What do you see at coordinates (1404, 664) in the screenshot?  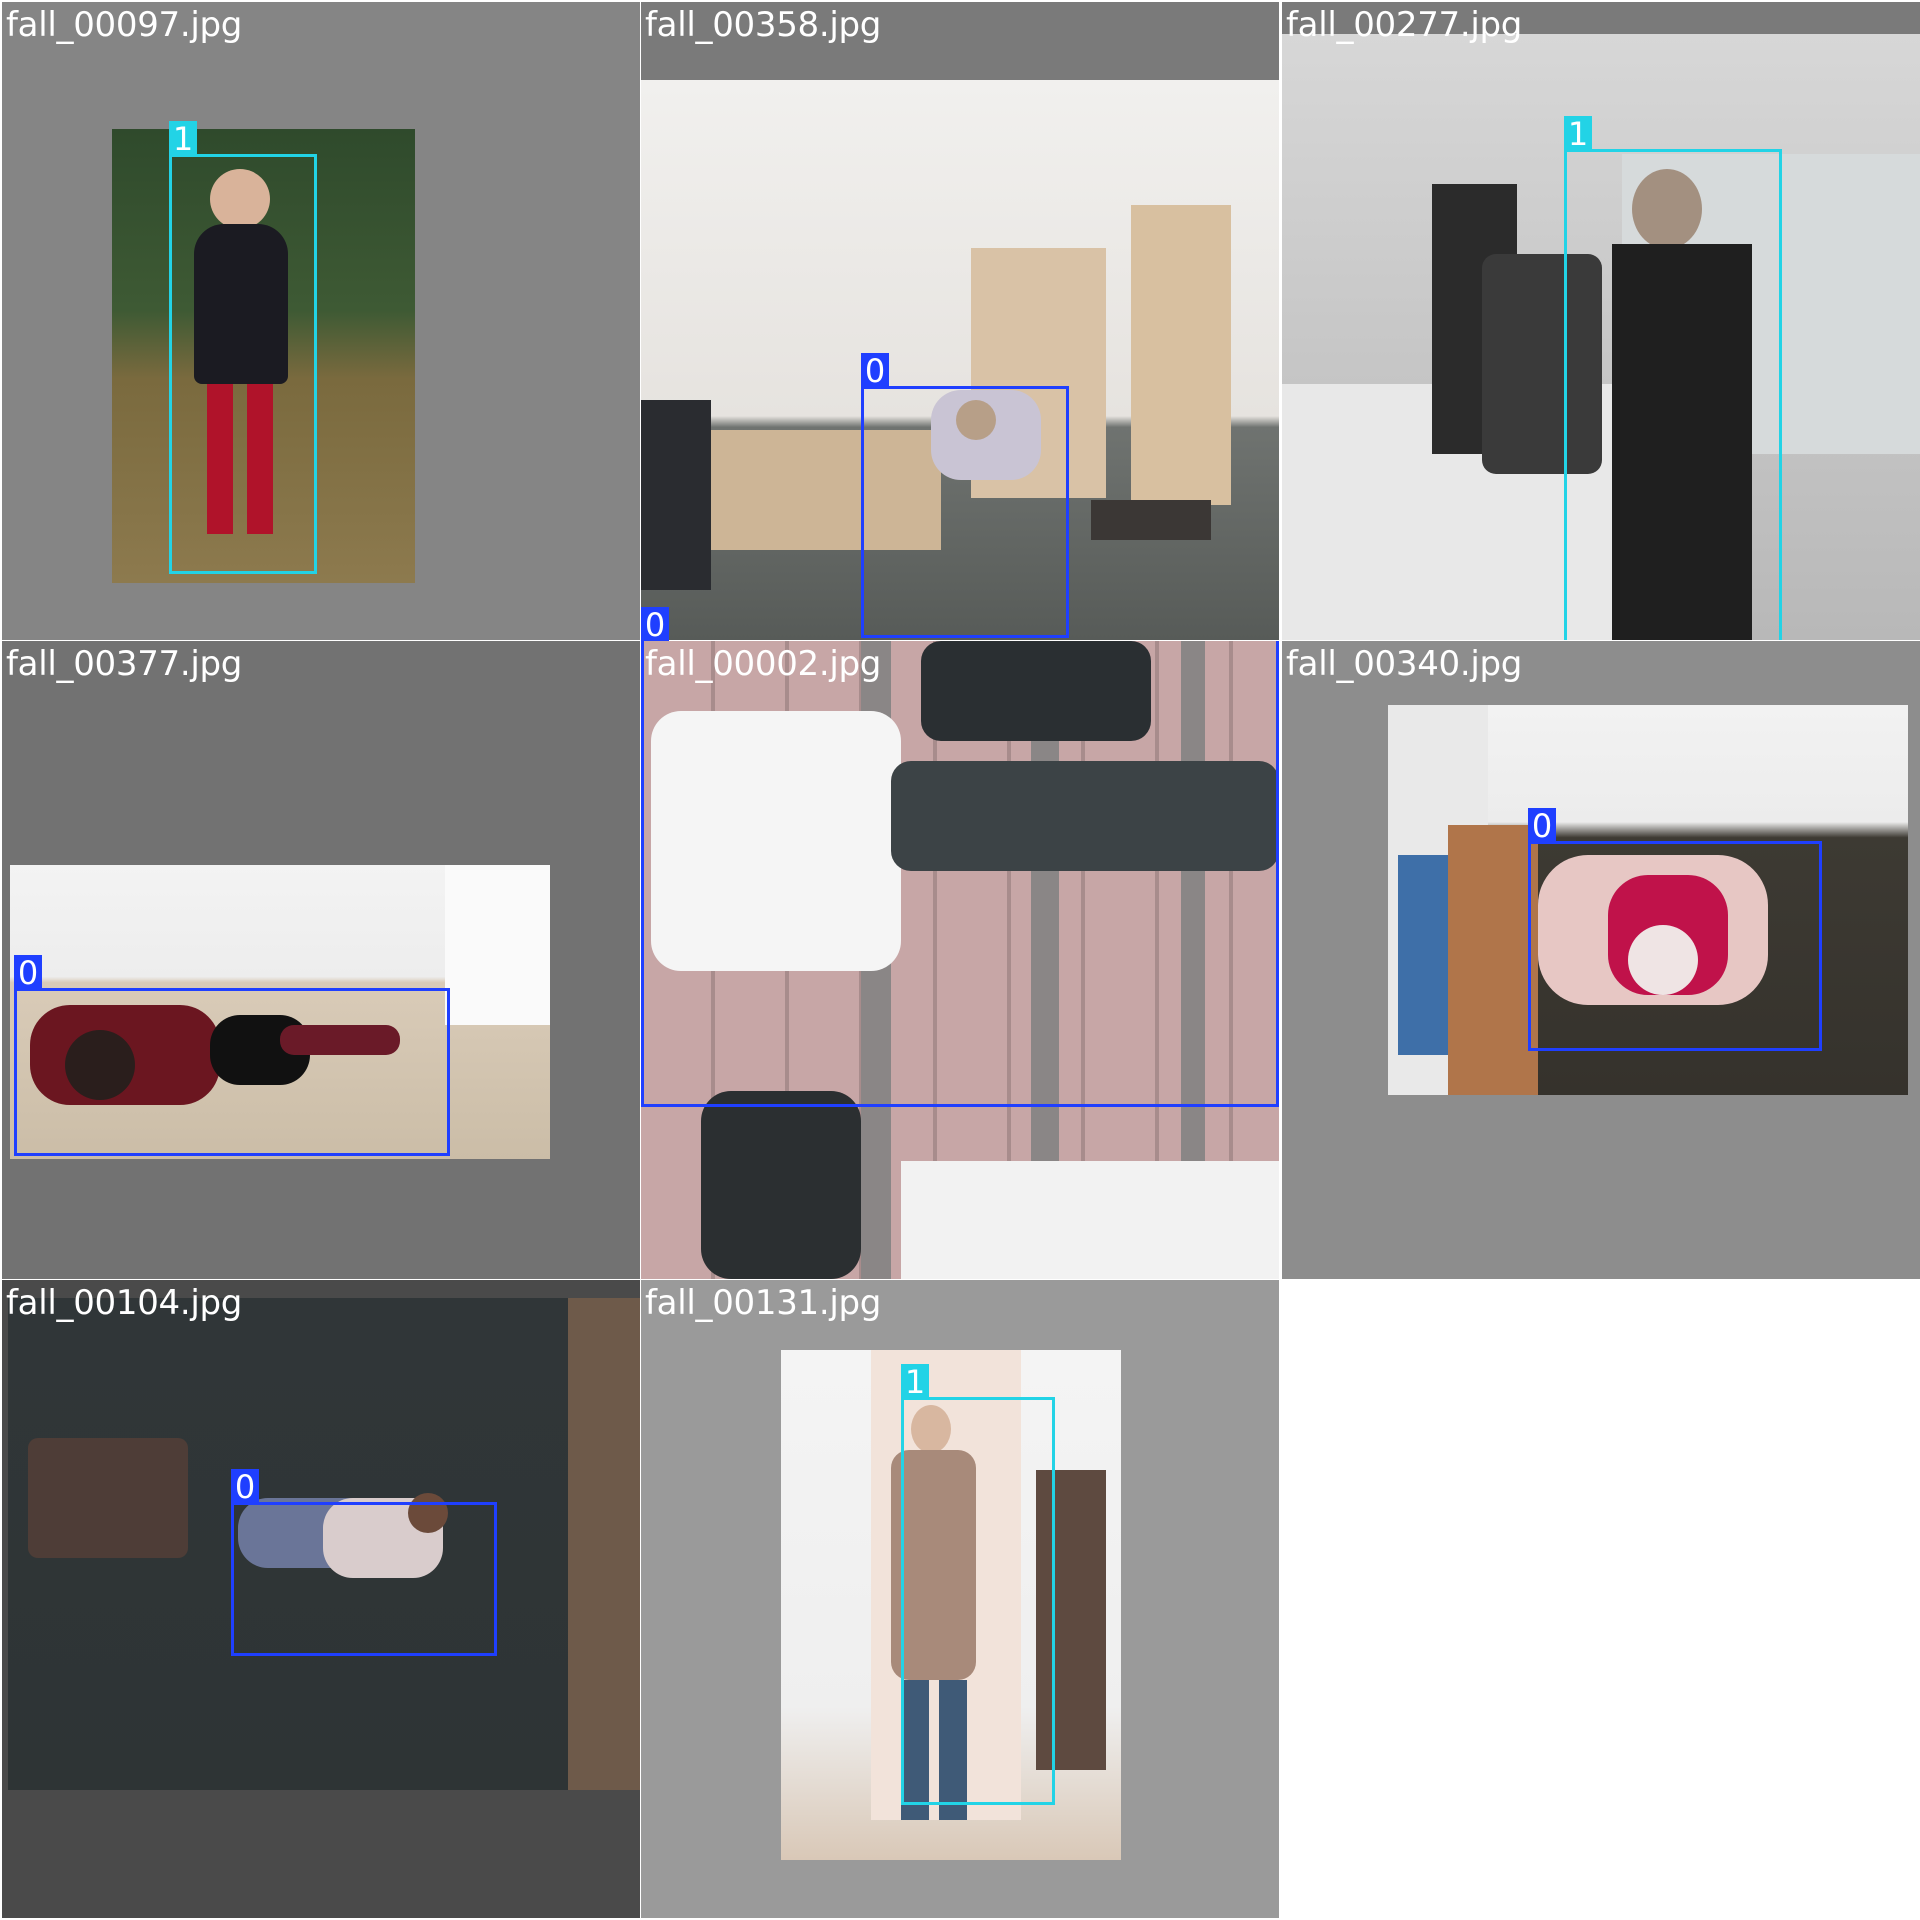 I see `image-filename: fall_00340.jpg` at bounding box center [1404, 664].